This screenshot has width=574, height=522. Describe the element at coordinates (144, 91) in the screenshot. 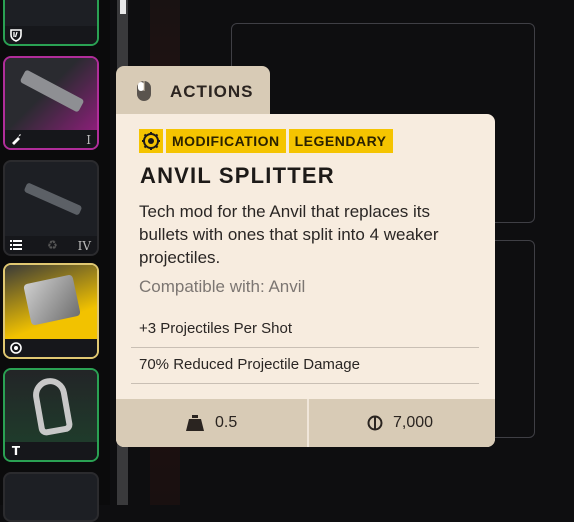

I see `mouse-icon` at that location.